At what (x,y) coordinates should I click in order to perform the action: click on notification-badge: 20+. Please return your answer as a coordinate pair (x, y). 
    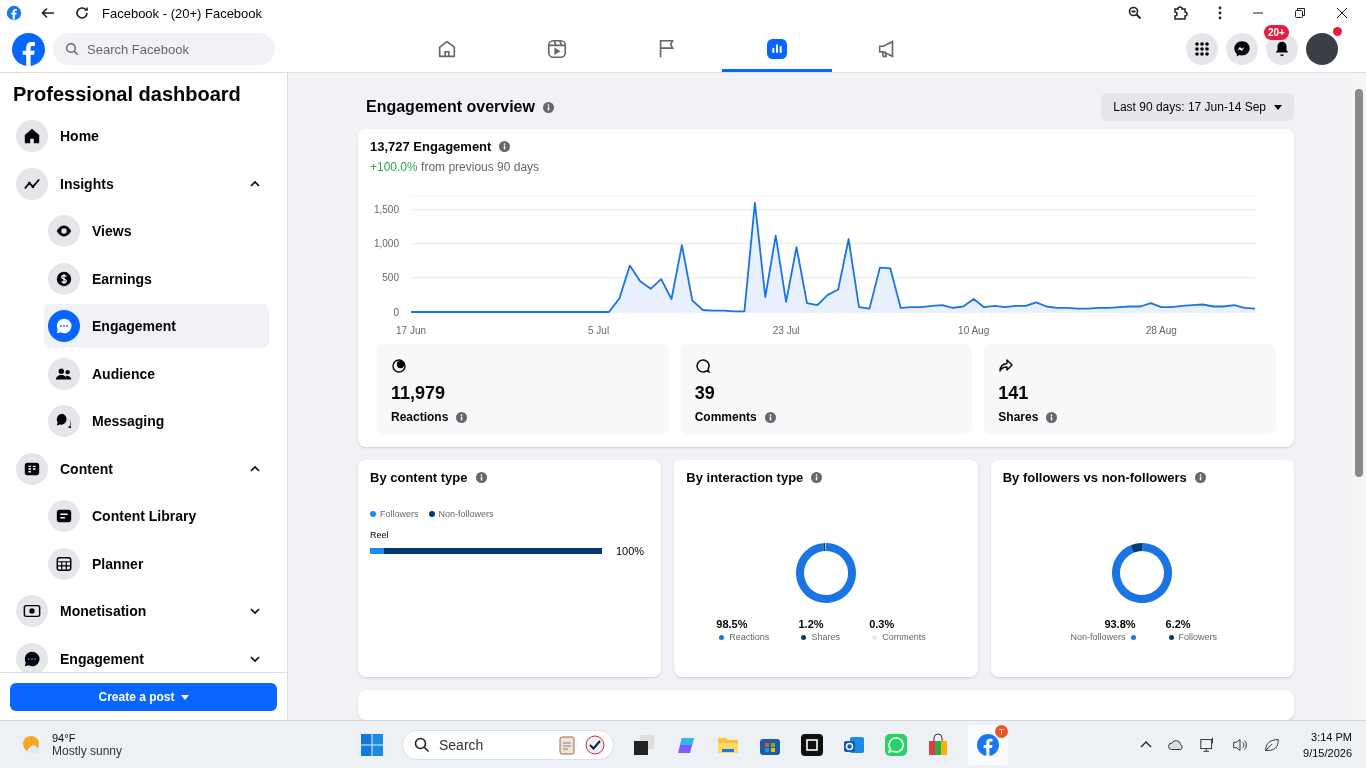
    Looking at the image, I should click on (1276, 32).